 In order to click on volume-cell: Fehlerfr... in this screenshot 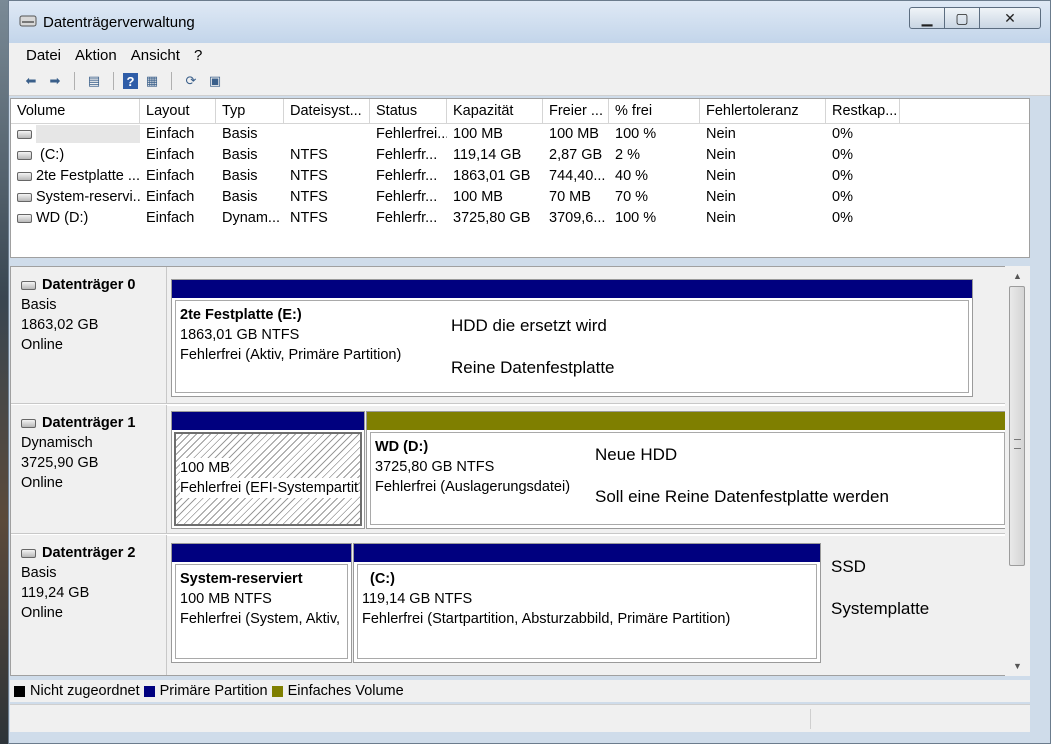, I will do `click(408, 155)`.